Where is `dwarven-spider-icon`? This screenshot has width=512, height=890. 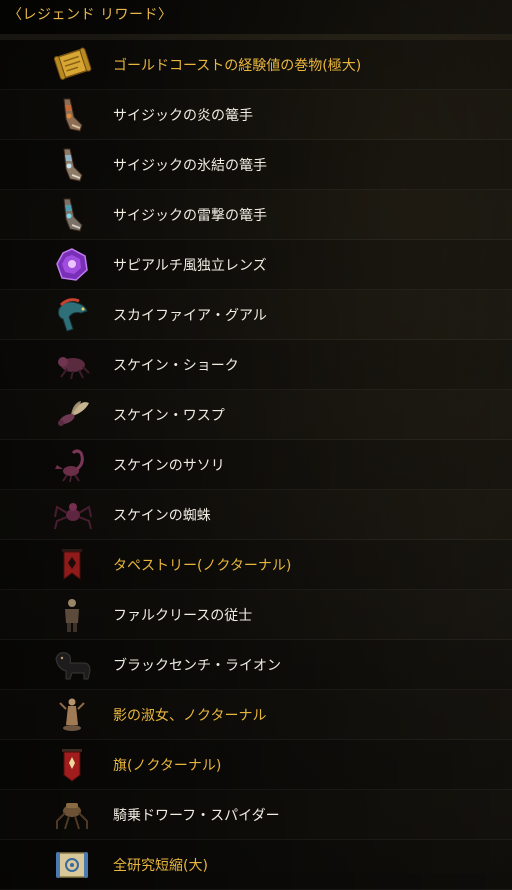 dwarven-spider-icon is located at coordinates (72, 814).